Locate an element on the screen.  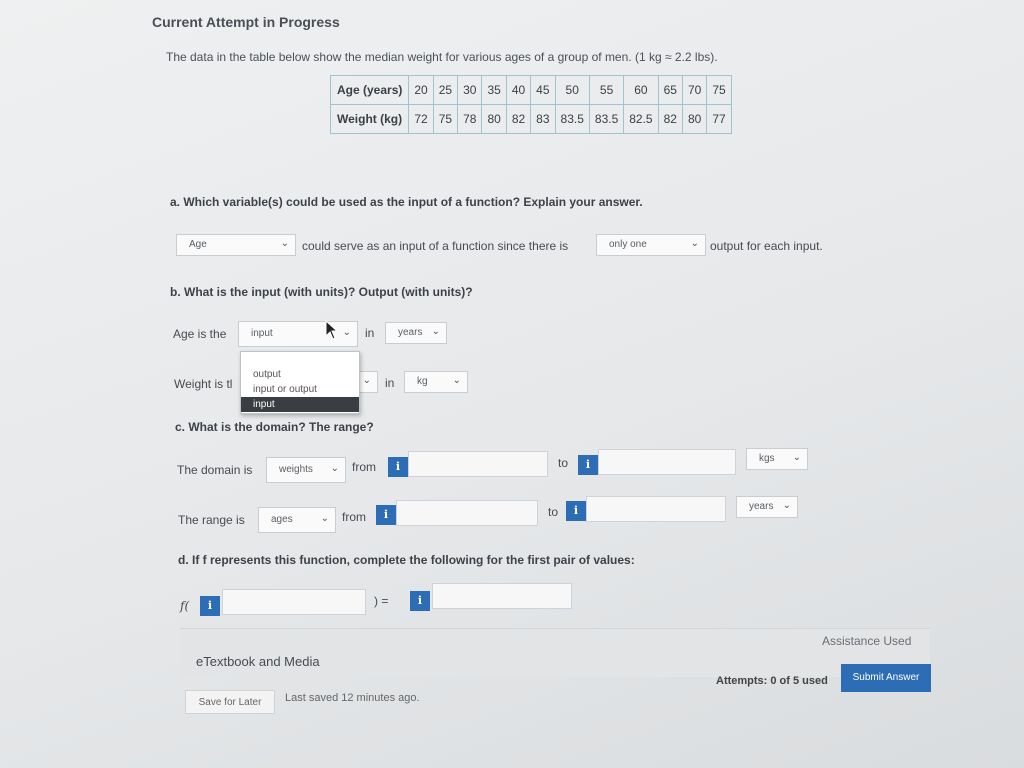
age-row: Age (years) 20 25 30 35 40 45 50 55 60 65 70 75 is located at coordinates (530, 90).